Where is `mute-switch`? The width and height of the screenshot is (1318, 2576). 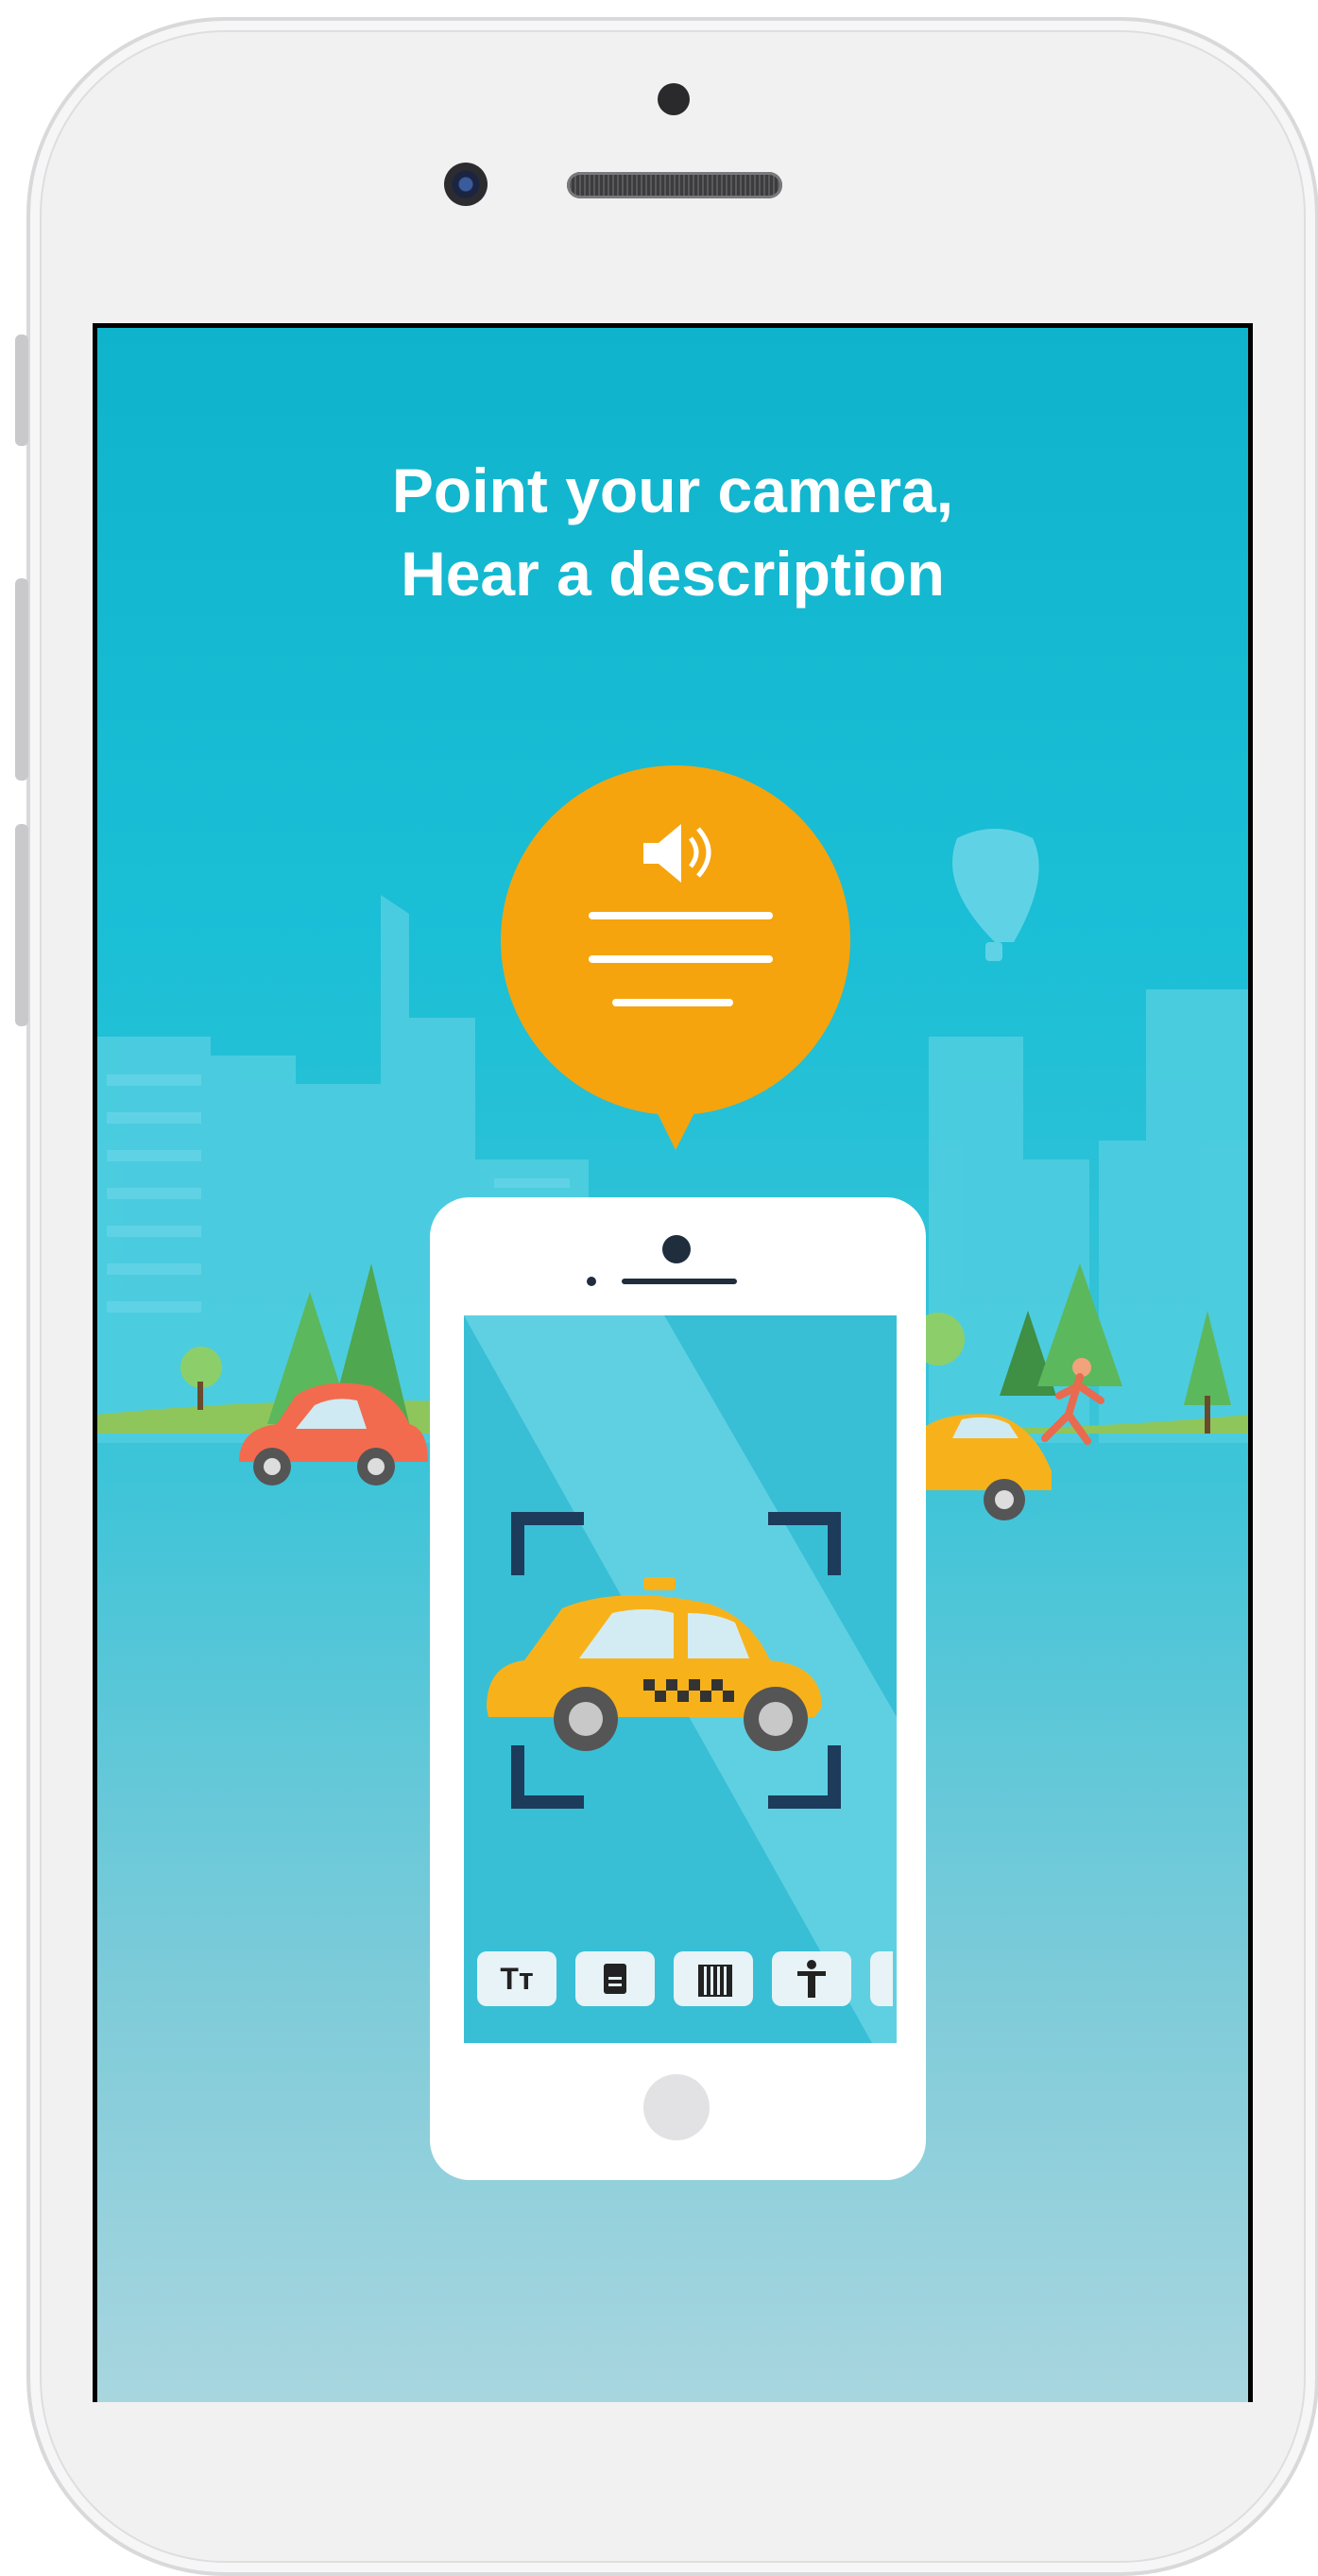
mute-switch is located at coordinates (21, 390).